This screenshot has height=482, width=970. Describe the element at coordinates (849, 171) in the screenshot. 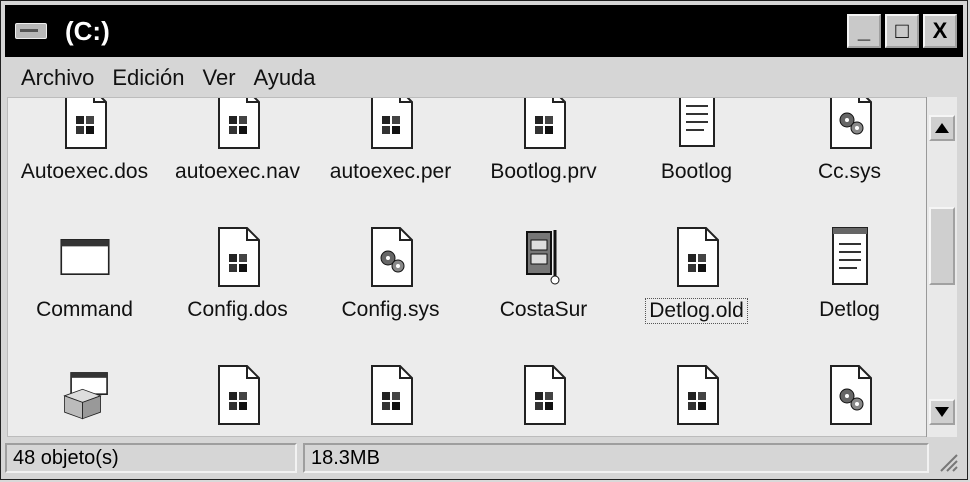

I see `file-label: Cc.sys` at that location.